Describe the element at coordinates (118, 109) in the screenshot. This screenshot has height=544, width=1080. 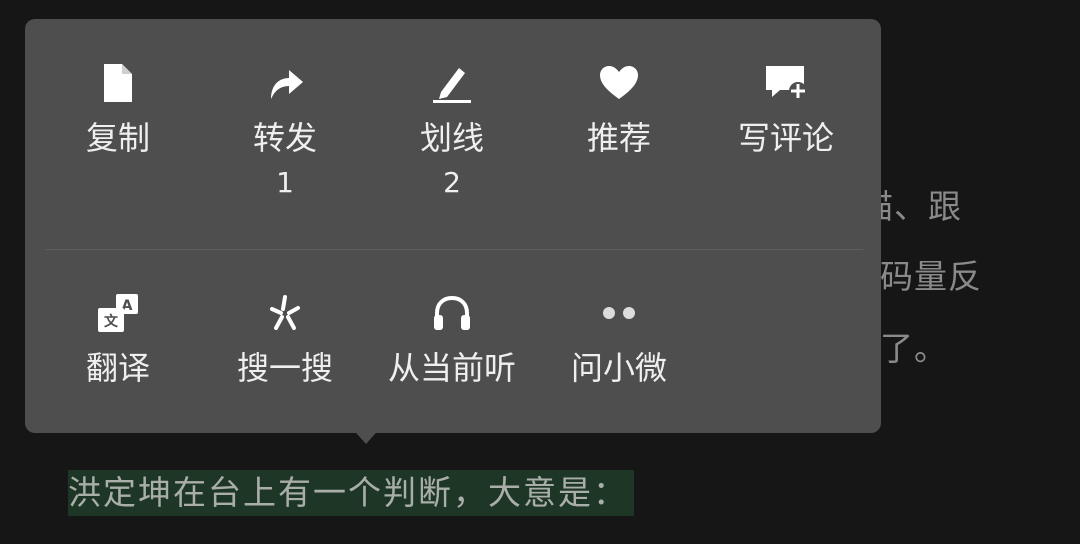
I see `copy-button: 复制` at that location.